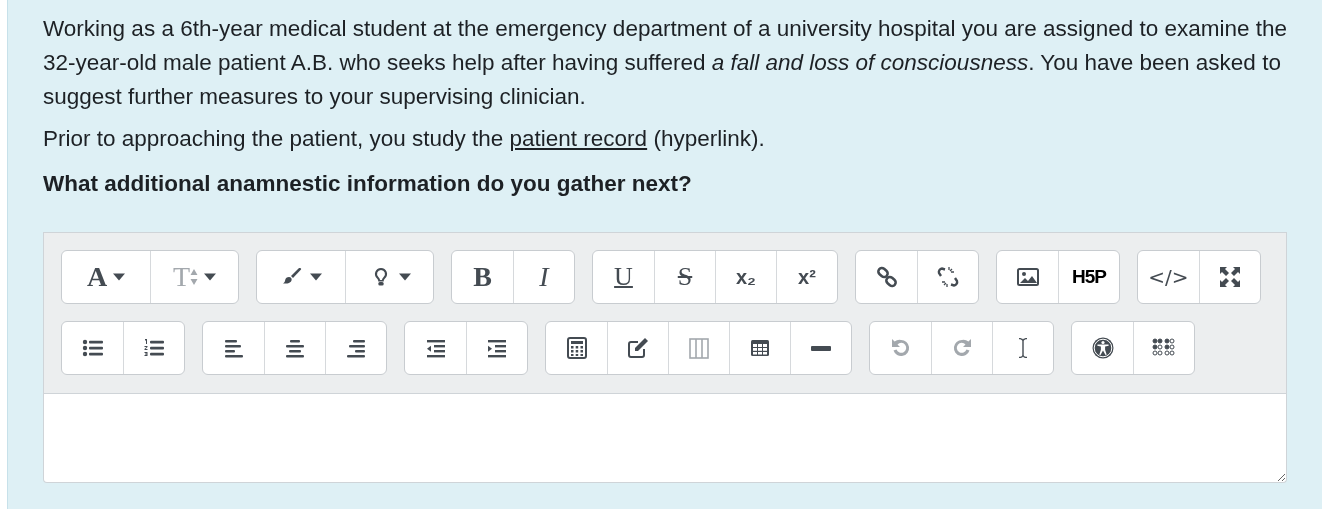 Image resolution: width=1322 pixels, height=509 pixels. What do you see at coordinates (886, 277) in the screenshot?
I see `link-icon` at bounding box center [886, 277].